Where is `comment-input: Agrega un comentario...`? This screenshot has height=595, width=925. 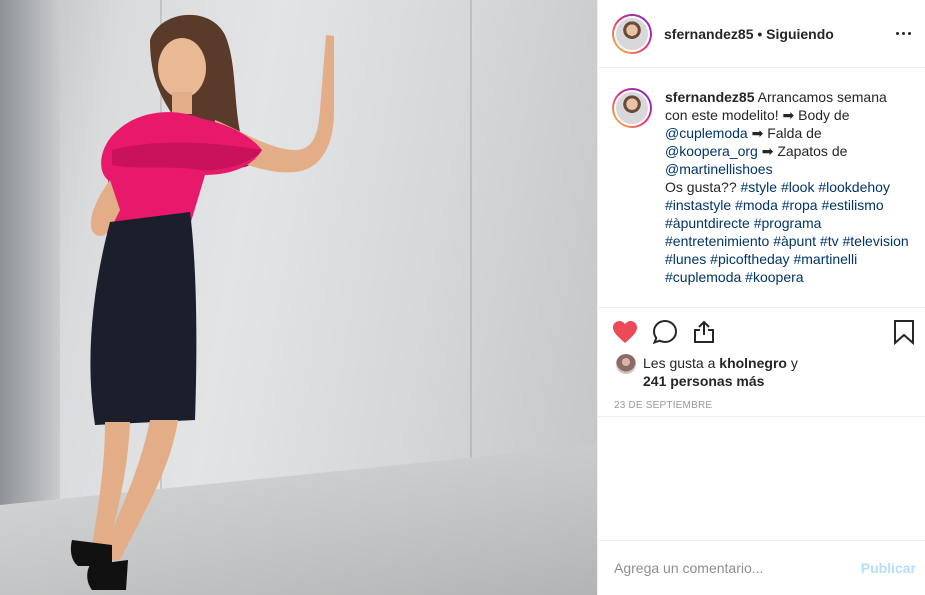
comment-input: Agrega un comentario... is located at coordinates (737, 568).